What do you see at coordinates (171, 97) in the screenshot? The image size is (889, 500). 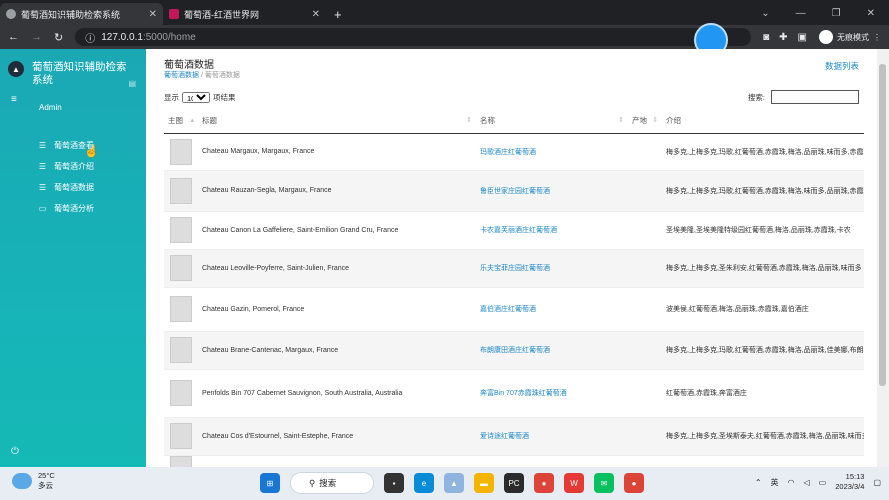 I see `show-label: 显示` at bounding box center [171, 97].